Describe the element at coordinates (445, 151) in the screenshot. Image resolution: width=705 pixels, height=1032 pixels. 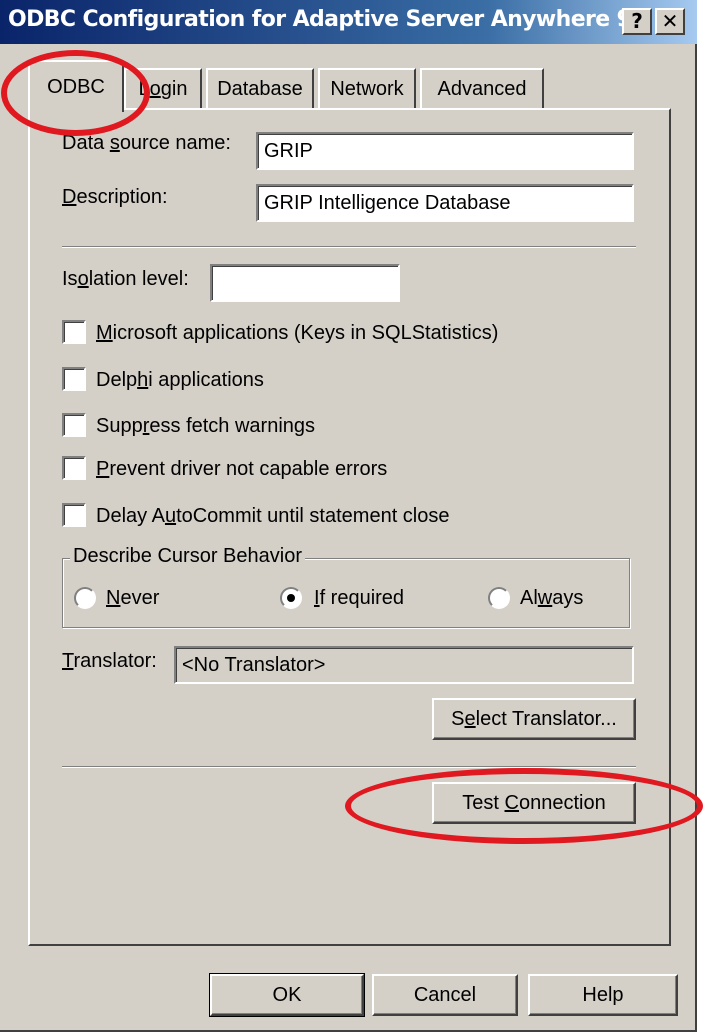
I see `dsn-input: GRIP` at that location.